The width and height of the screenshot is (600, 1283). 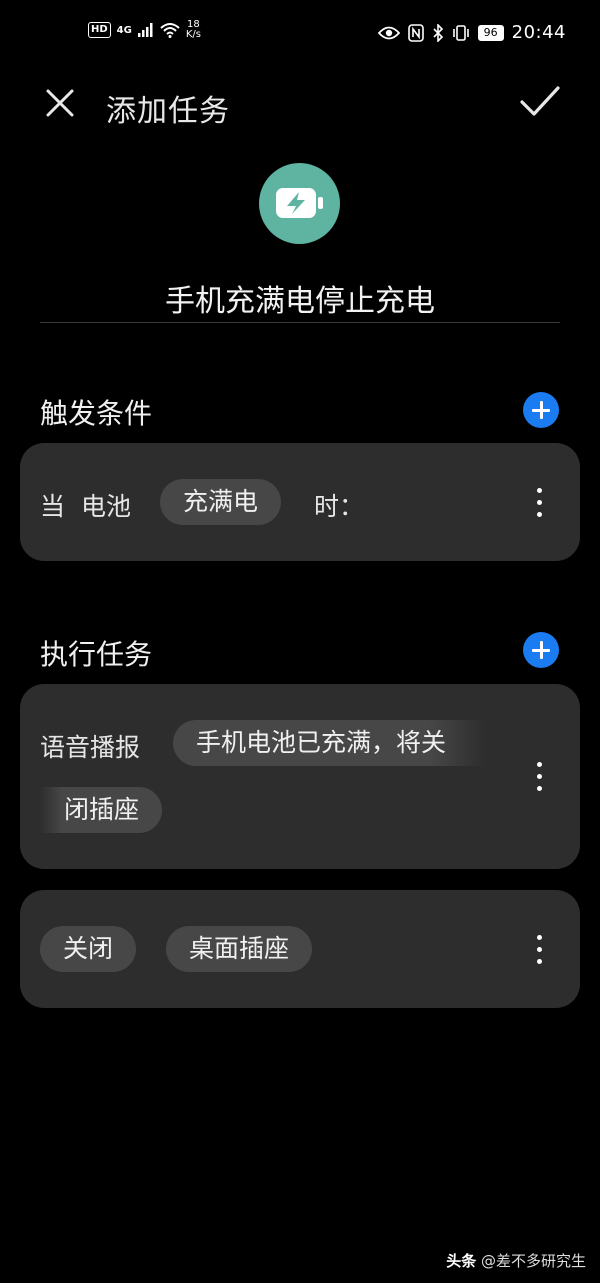 I want to click on speech-text-chip: 手机电池已充满，将关, so click(x=330, y=743).